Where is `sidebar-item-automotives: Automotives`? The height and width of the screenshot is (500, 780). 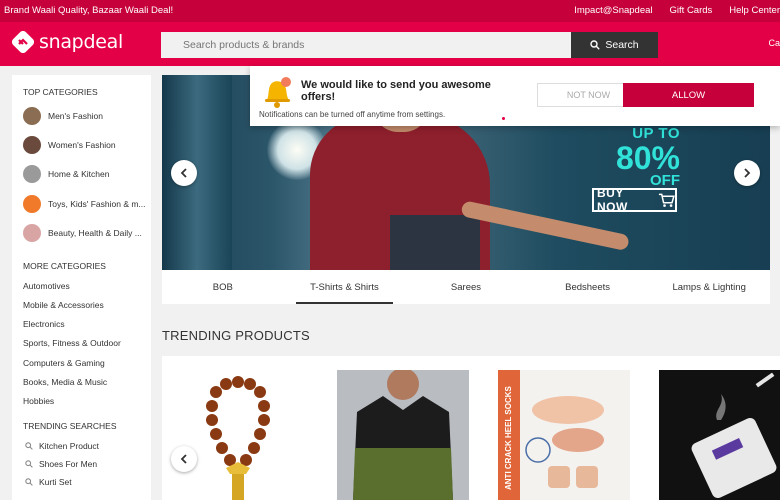
sidebar-item-automotives: Automotives is located at coordinates (46, 286).